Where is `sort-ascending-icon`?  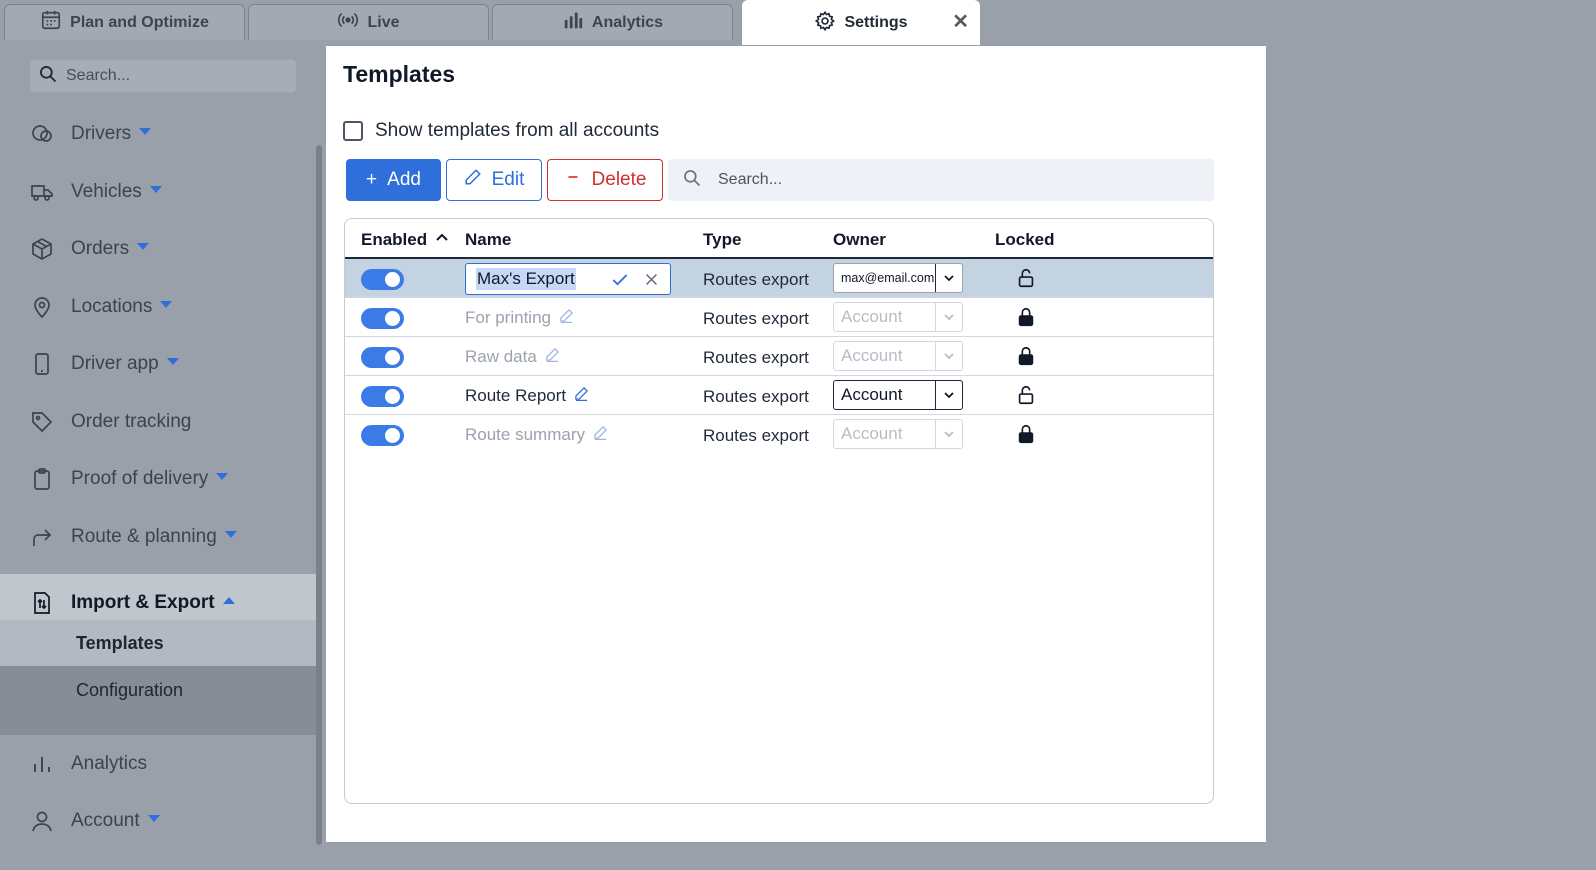 sort-ascending-icon is located at coordinates (442, 237).